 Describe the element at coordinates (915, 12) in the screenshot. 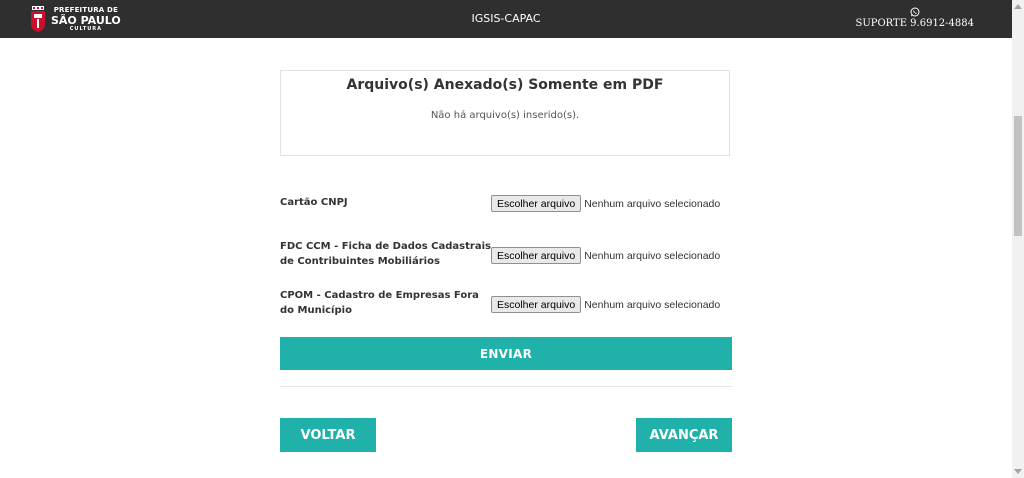

I see `whatsapp-icon` at that location.